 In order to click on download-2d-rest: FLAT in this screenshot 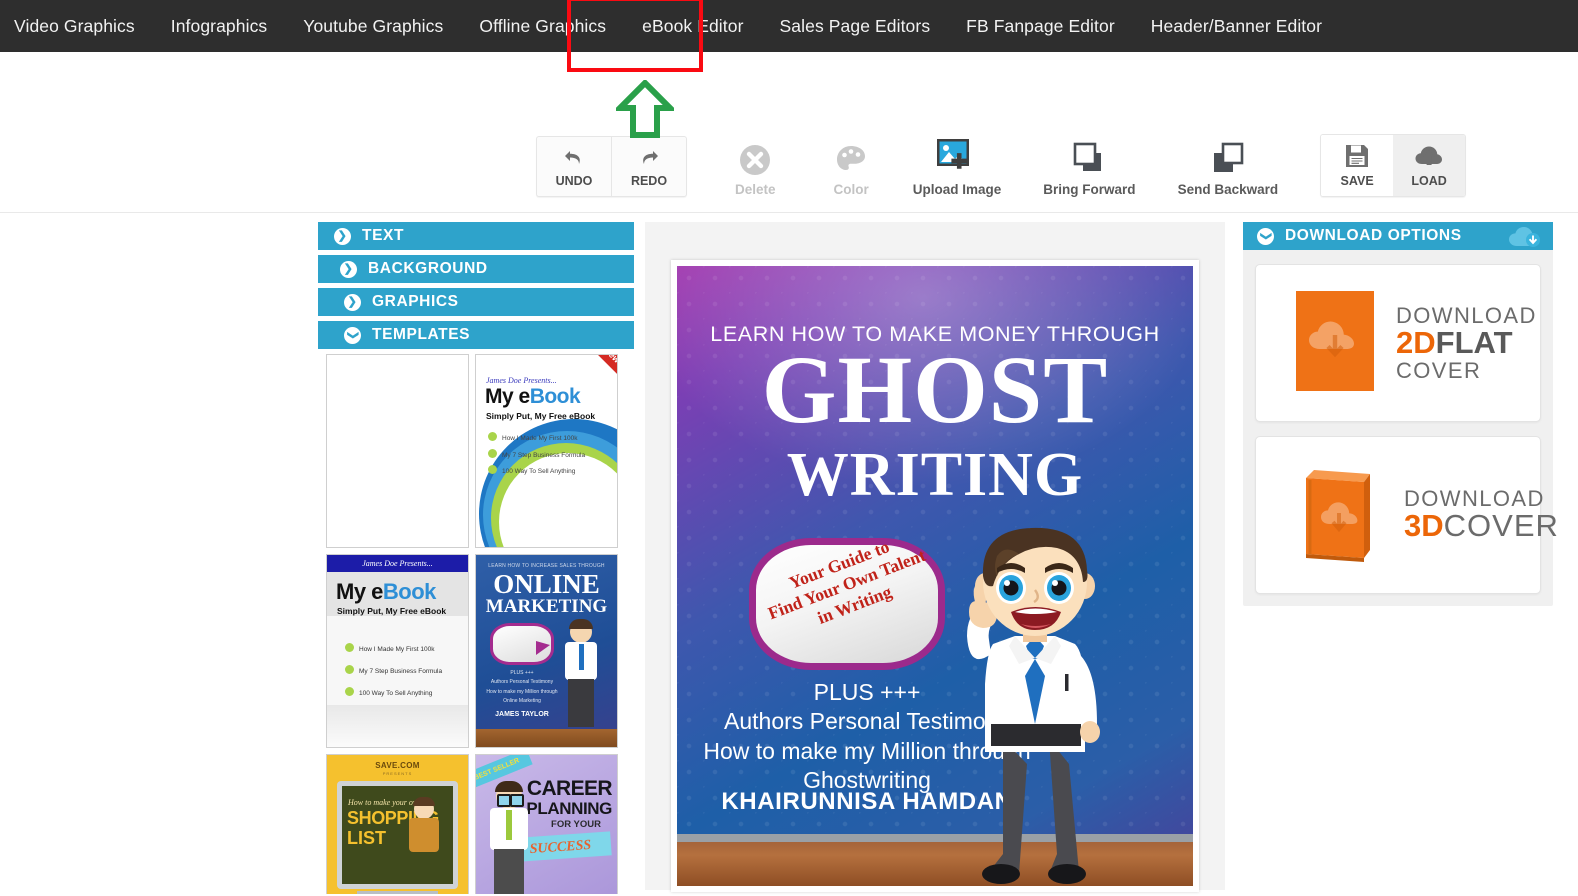, I will do `click(1474, 342)`.